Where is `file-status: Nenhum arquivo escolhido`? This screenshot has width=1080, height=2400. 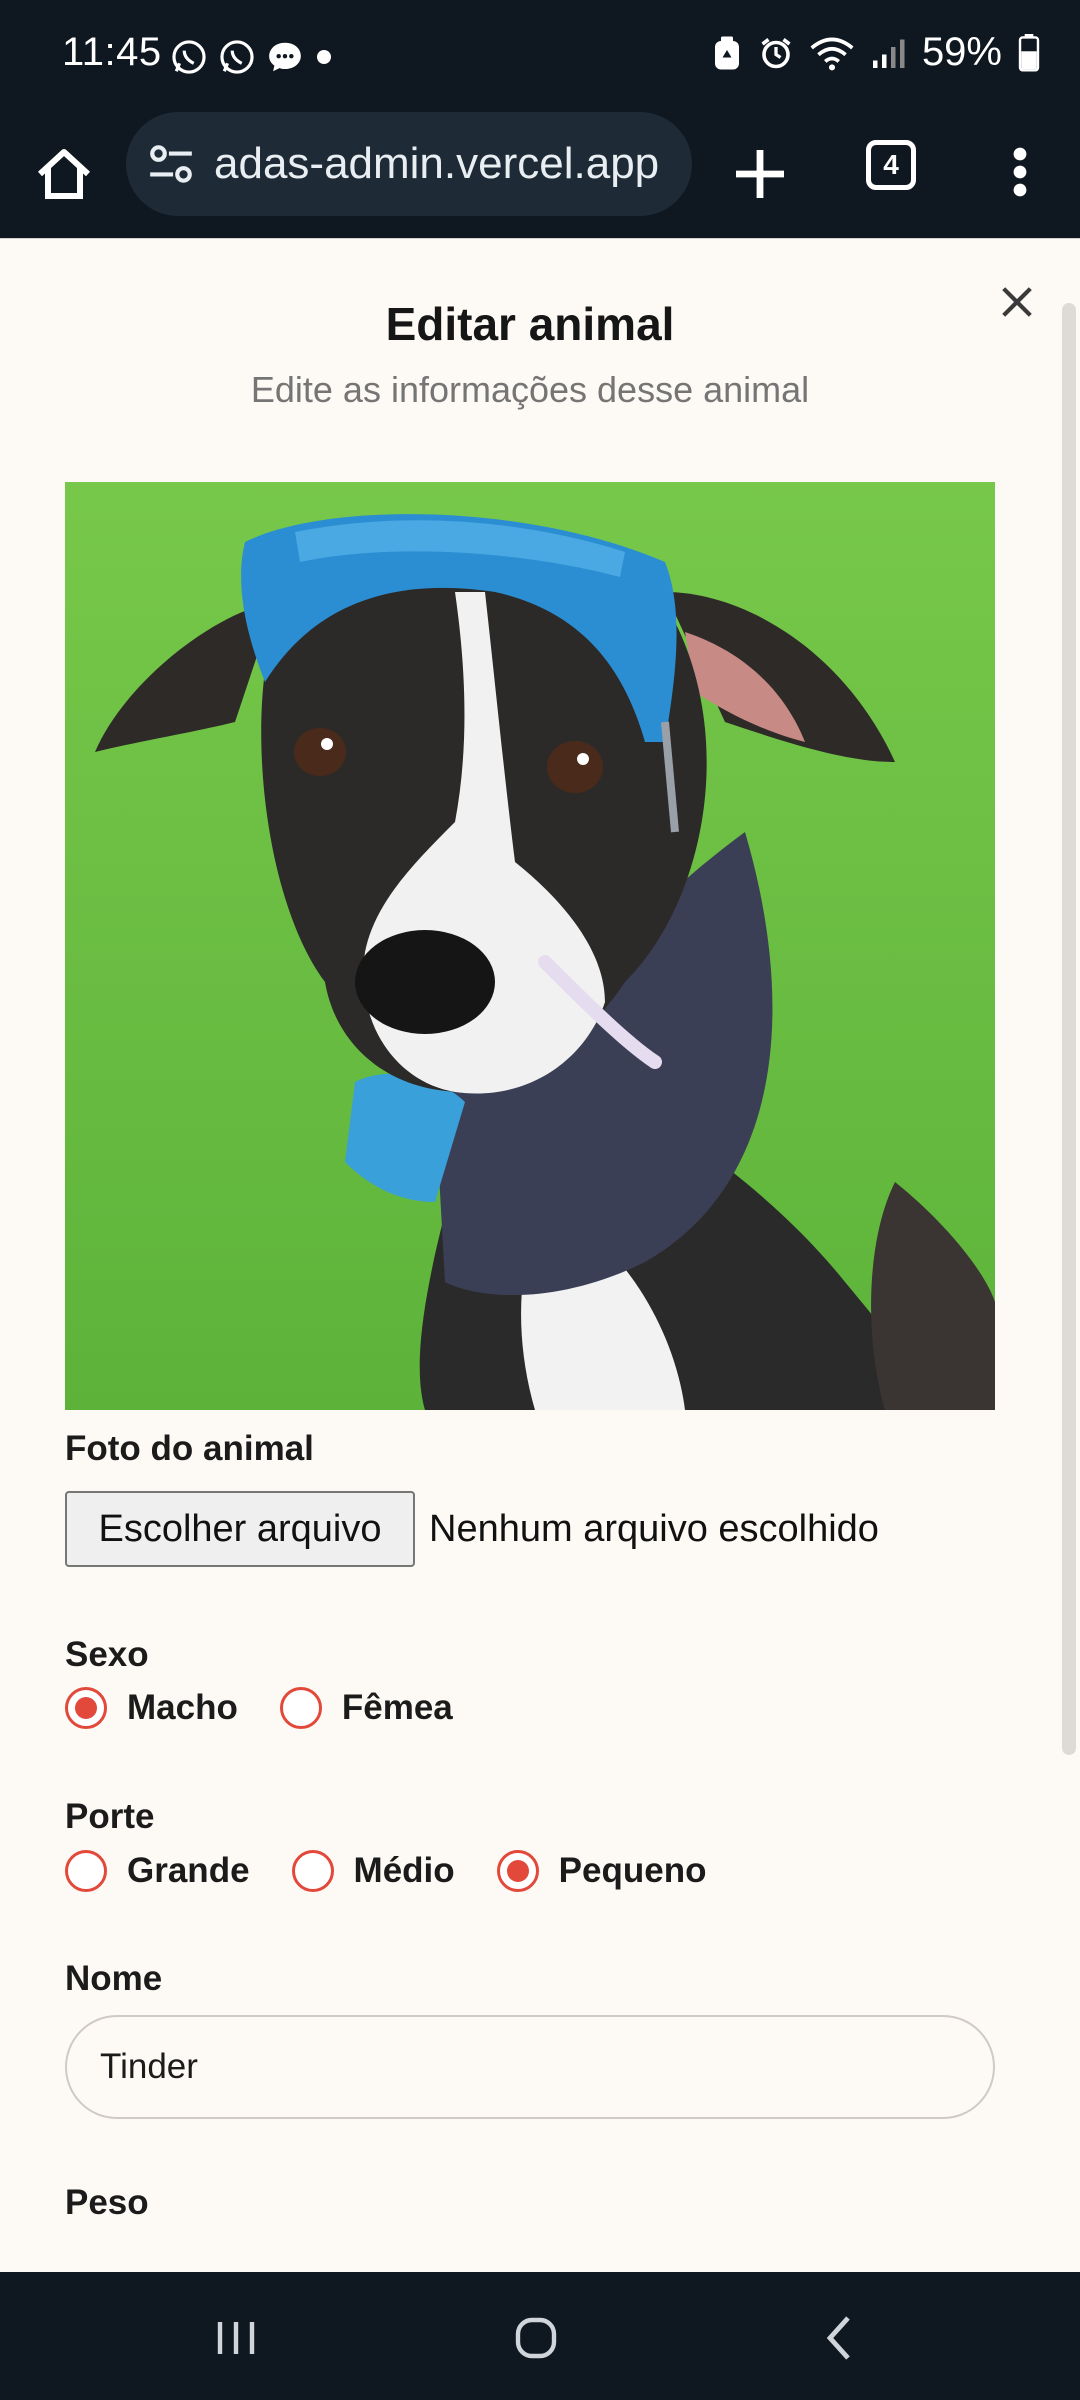
file-status: Nenhum arquivo escolhido is located at coordinates (654, 1528).